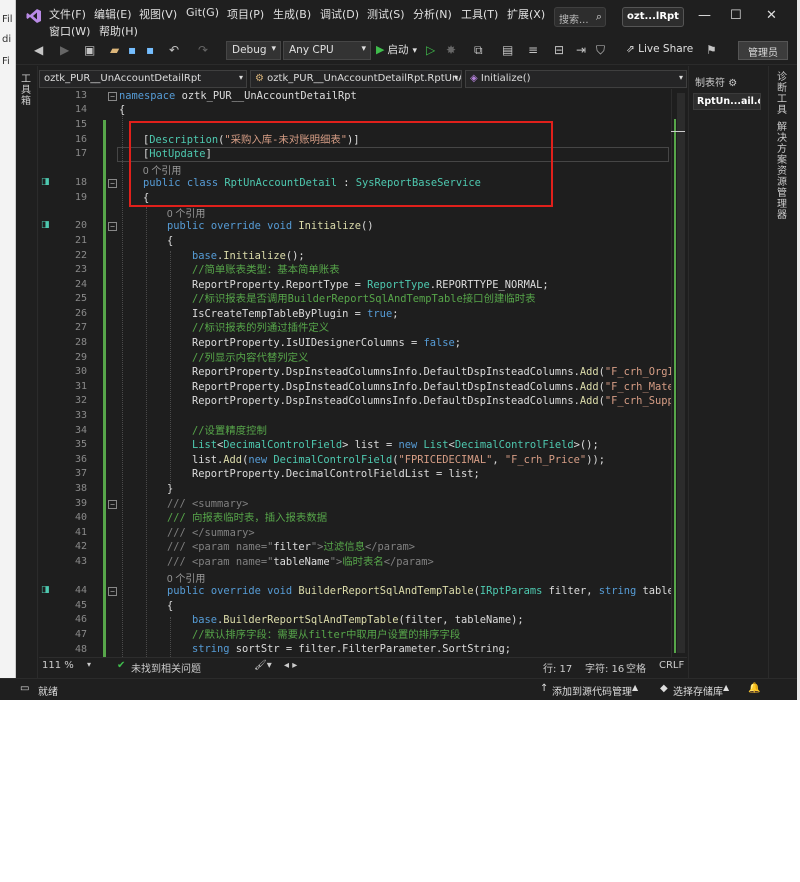 This screenshot has height=882, width=800. I want to click on menu-tools: 工具(T), so click(479, 14).